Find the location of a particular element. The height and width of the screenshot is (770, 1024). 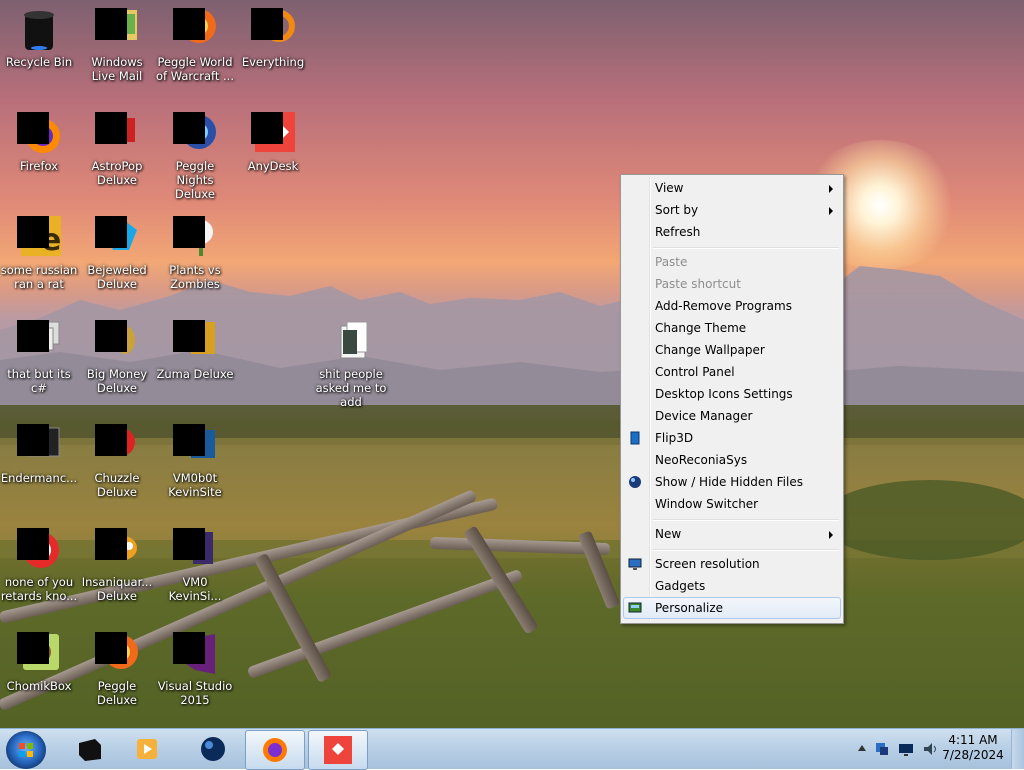

desktop-icon-bejeweled: Bejeweled Deluxe is located at coordinates (117, 249).